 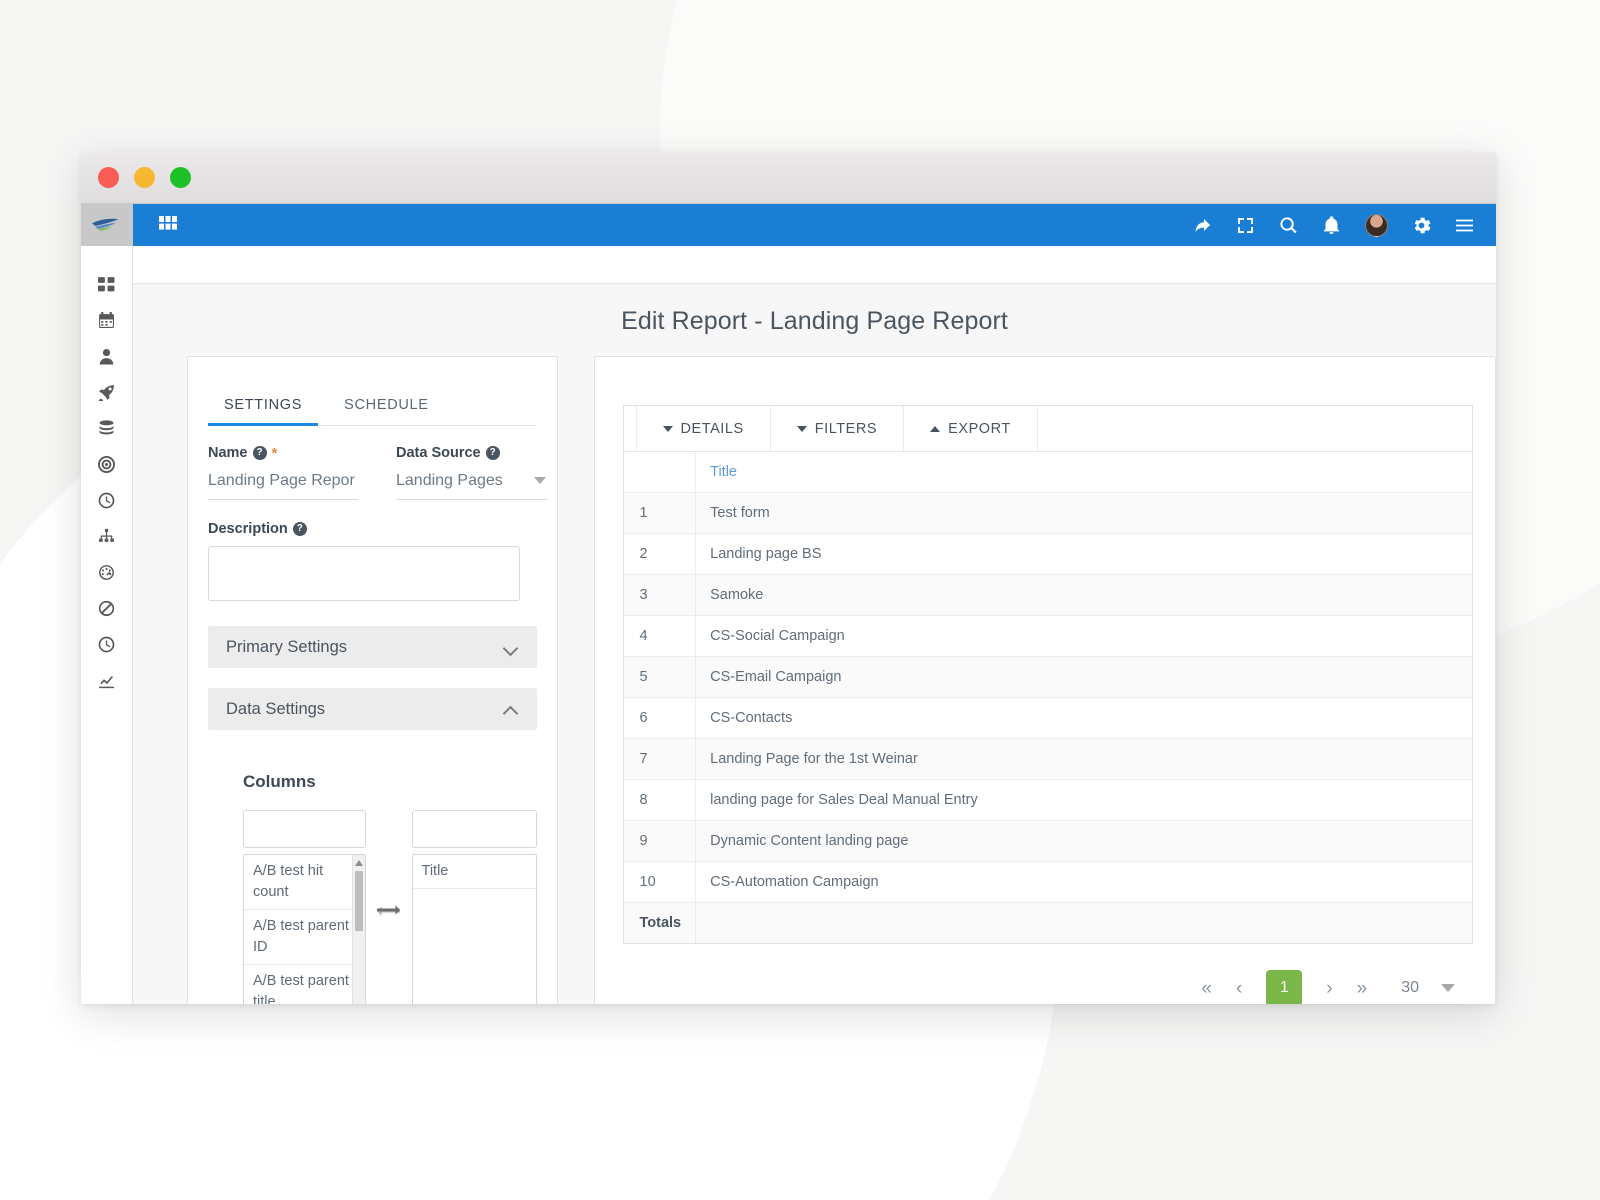 I want to click on menu-button, so click(x=1464, y=225).